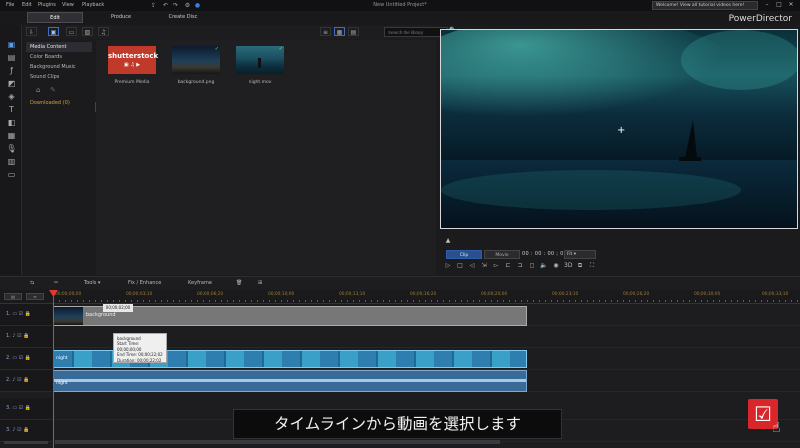 The width and height of the screenshot is (800, 448). I want to click on 3d-icon: 3D, so click(568, 265).